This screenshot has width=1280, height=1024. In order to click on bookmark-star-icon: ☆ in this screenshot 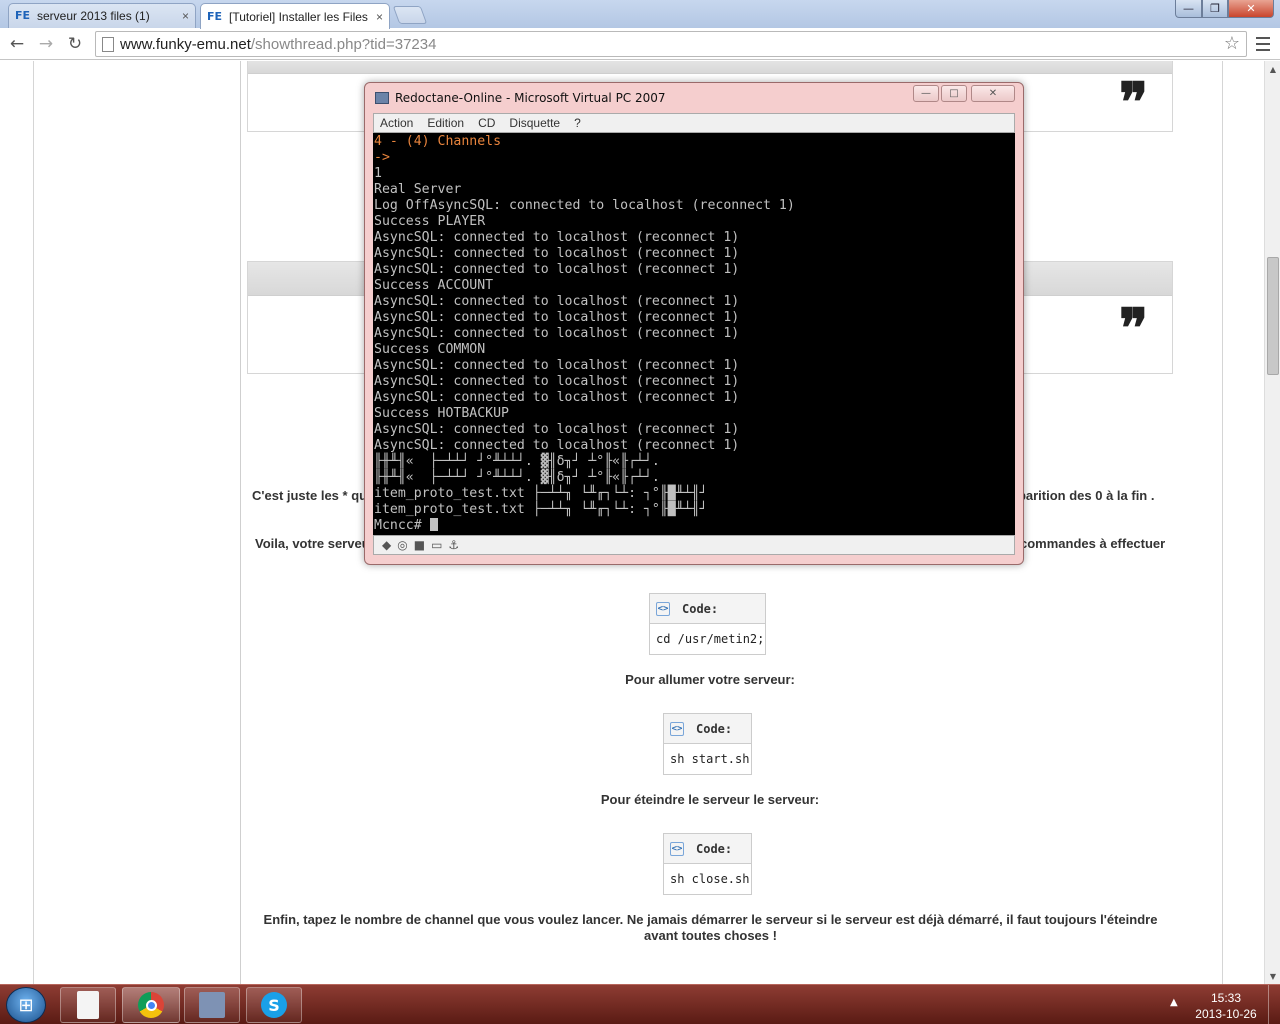, I will do `click(1232, 43)`.